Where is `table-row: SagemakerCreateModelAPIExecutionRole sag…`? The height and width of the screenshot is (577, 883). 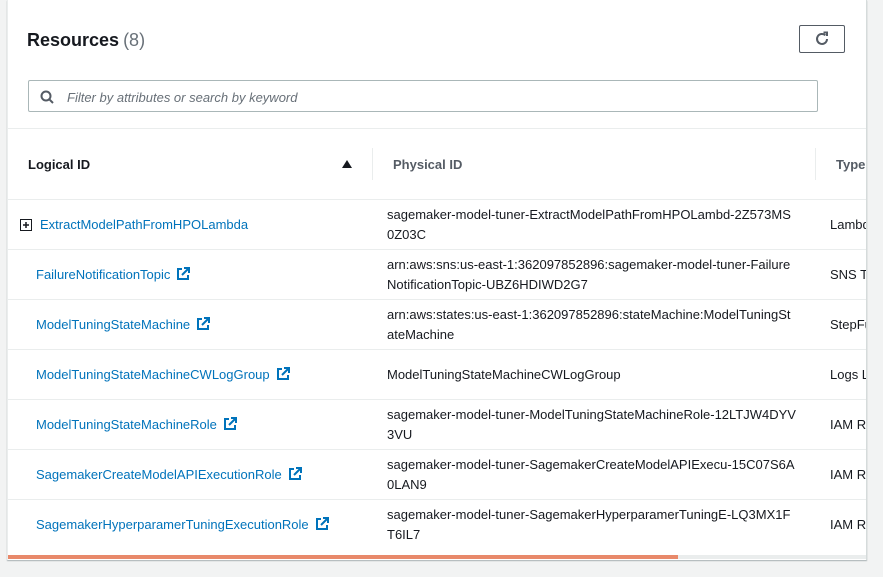 table-row: SagemakerCreateModelAPIExecutionRole sag… is located at coordinates (437, 474).